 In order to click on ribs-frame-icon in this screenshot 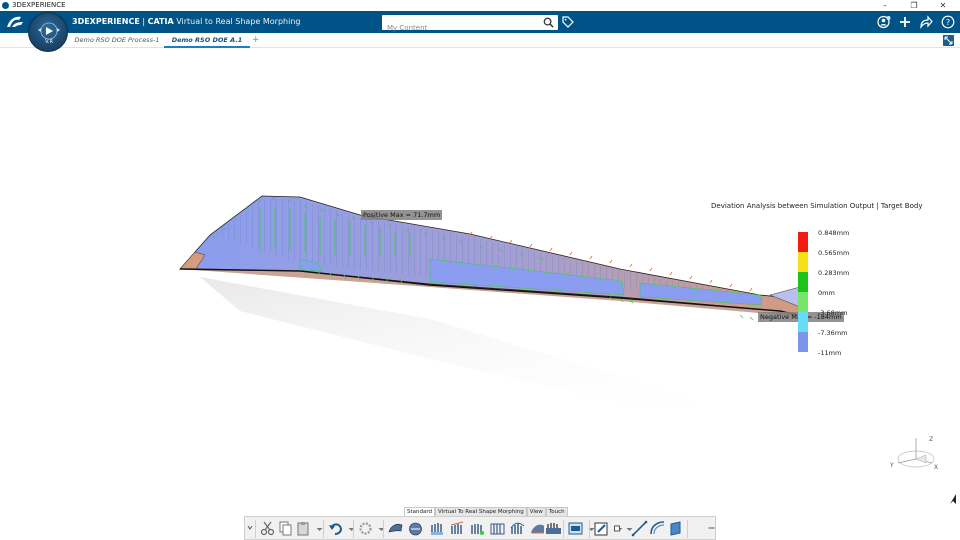, I will do `click(497, 529)`.